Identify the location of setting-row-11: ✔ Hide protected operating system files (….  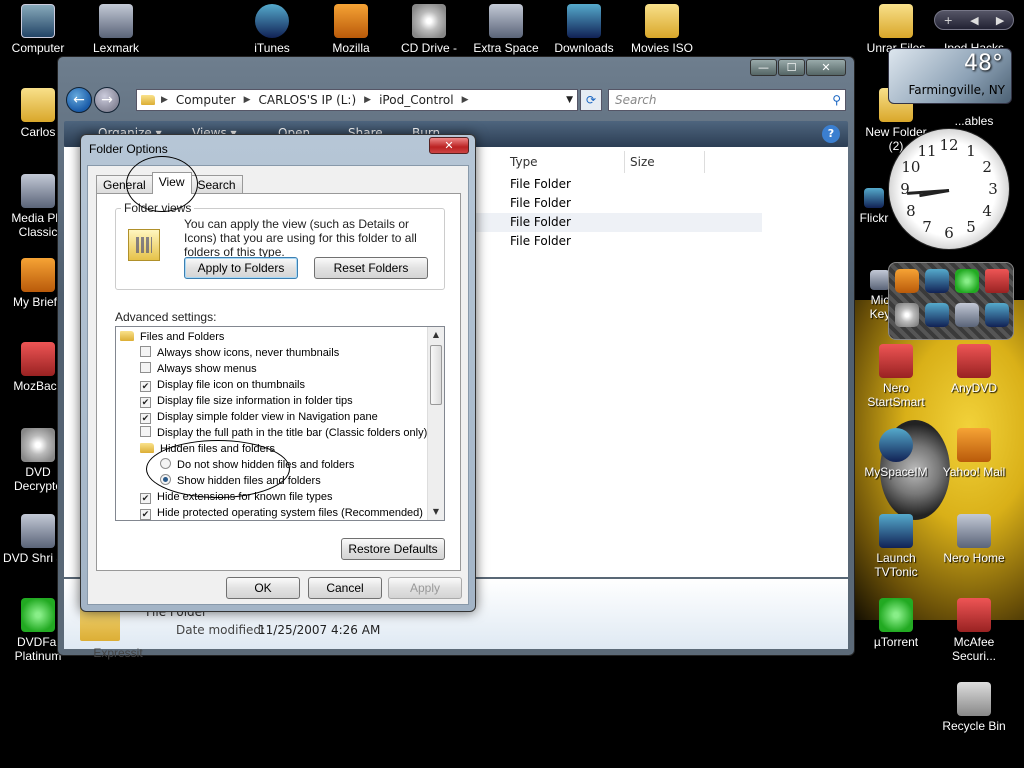
(281, 512).